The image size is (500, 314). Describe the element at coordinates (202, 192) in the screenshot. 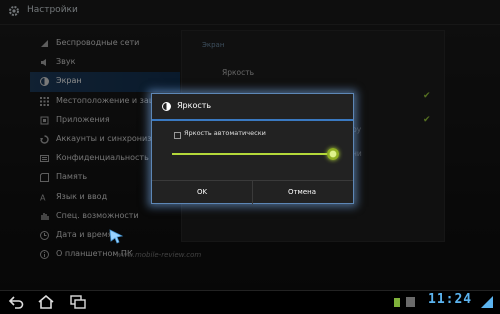

I see `ok-button: OK` at that location.